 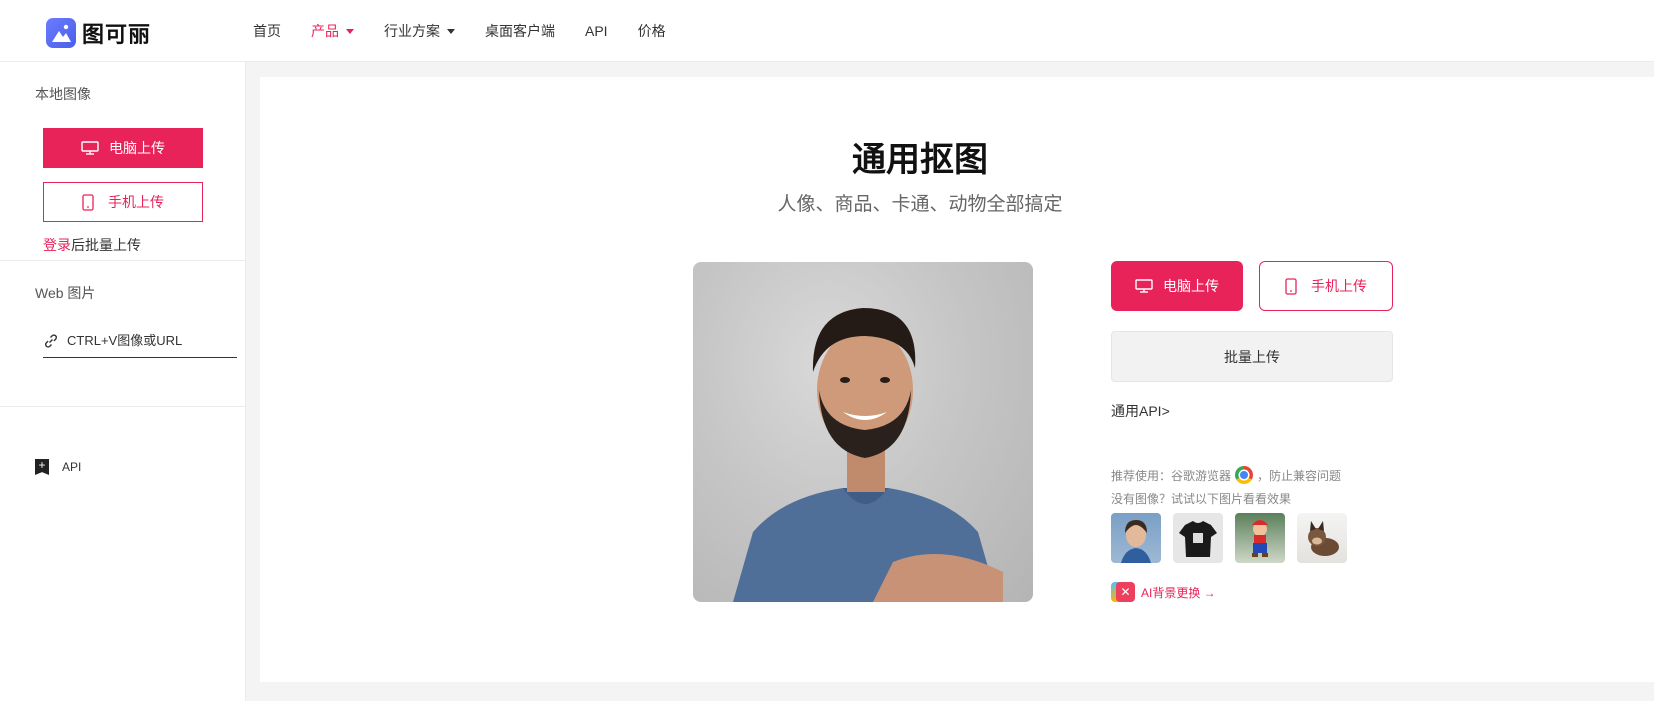 What do you see at coordinates (325, 31) in the screenshot?
I see `nav-products-label: 产品` at bounding box center [325, 31].